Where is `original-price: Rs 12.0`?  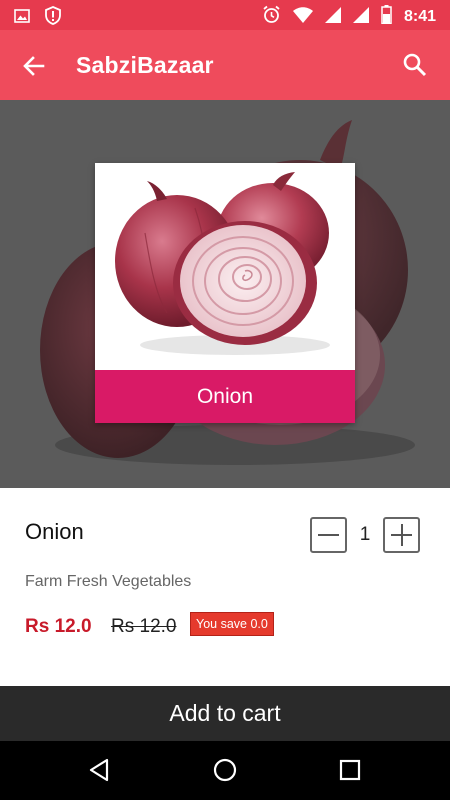
original-price: Rs 12.0 is located at coordinates (144, 626).